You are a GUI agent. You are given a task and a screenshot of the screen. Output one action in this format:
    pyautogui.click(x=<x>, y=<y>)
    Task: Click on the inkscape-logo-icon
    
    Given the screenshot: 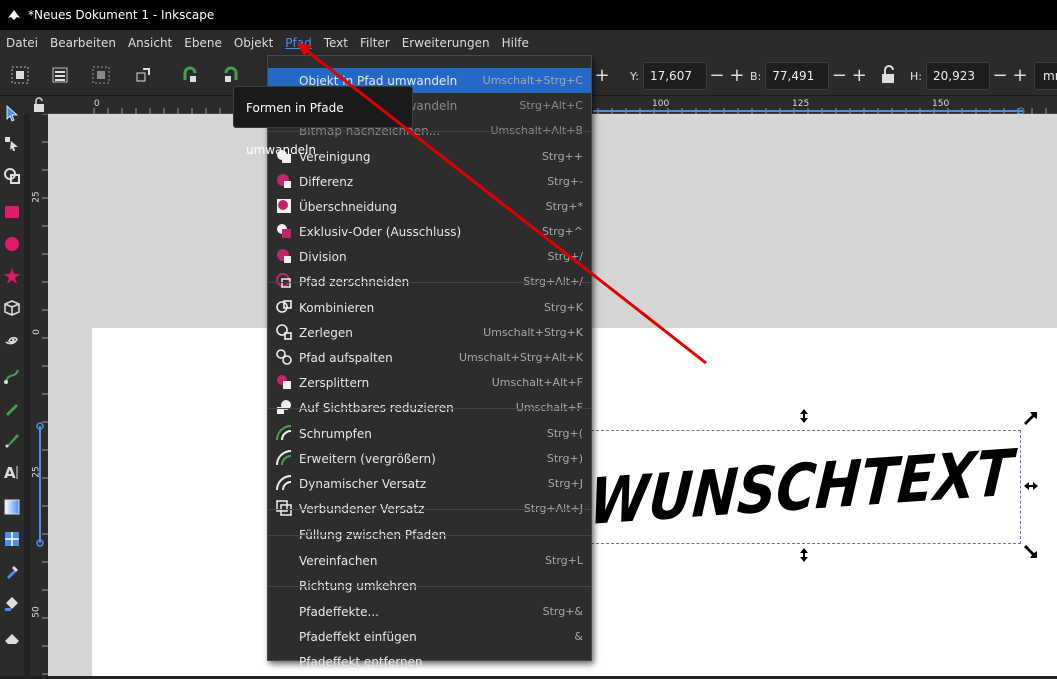 What is the action you would take?
    pyautogui.click(x=14, y=15)
    